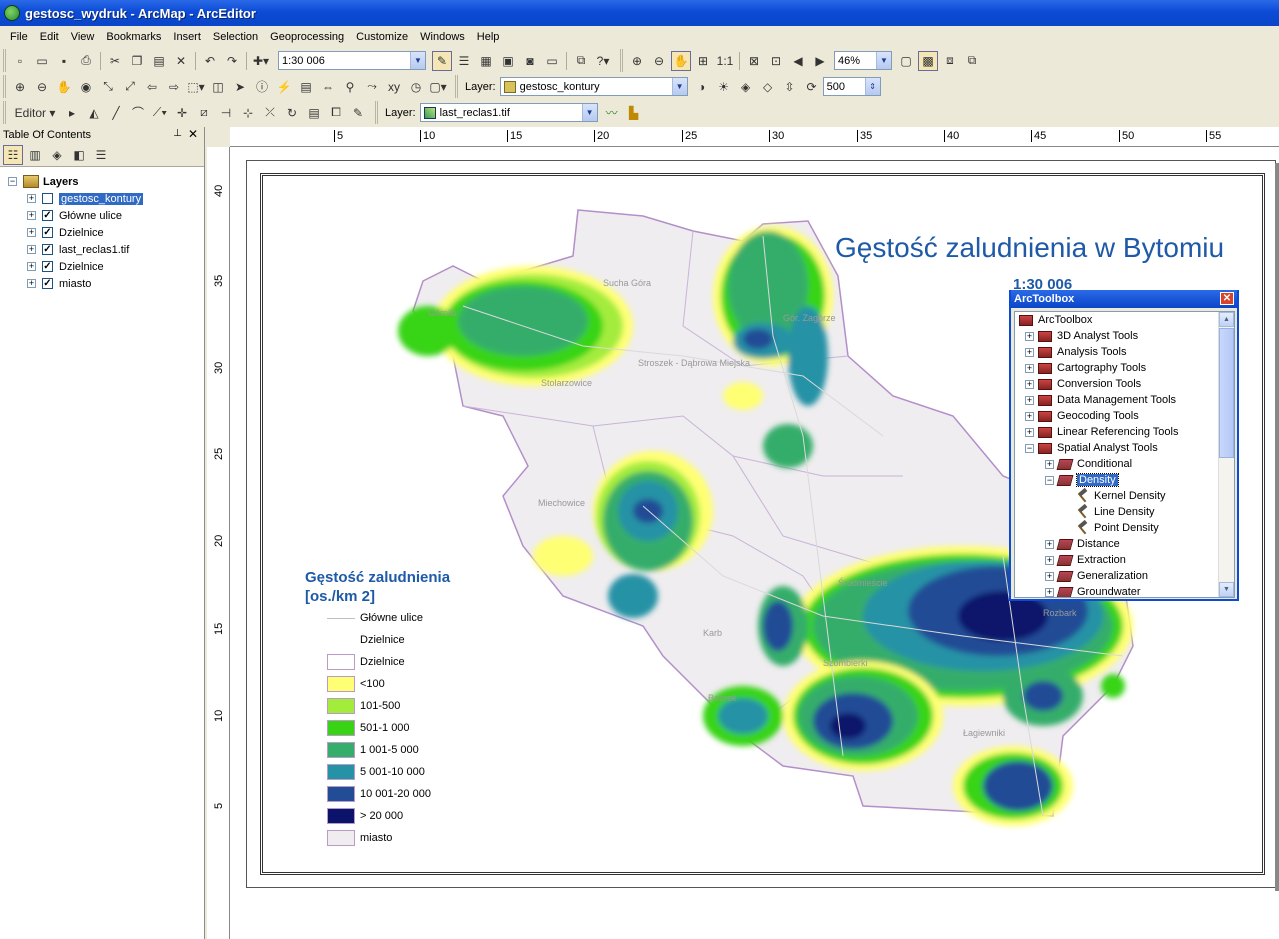 This screenshot has width=1279, height=939. Describe the element at coordinates (75, 284) in the screenshot. I see `layer-name: miasto` at that location.